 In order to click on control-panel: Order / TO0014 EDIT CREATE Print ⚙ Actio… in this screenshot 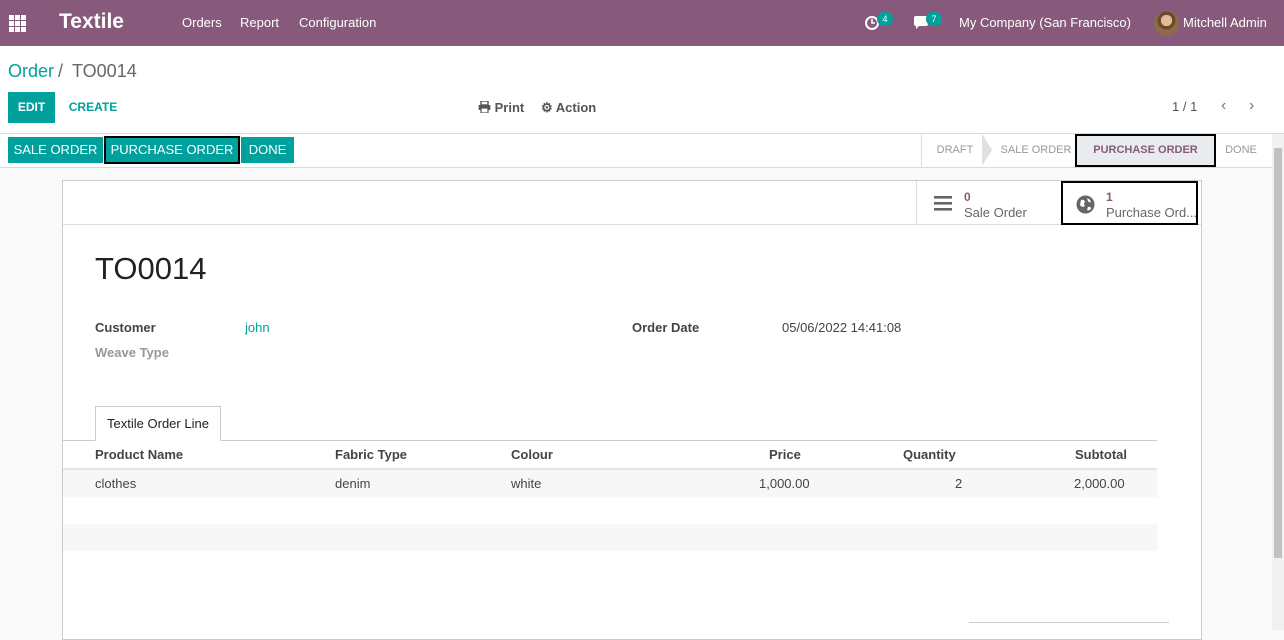, I will do `click(642, 90)`.